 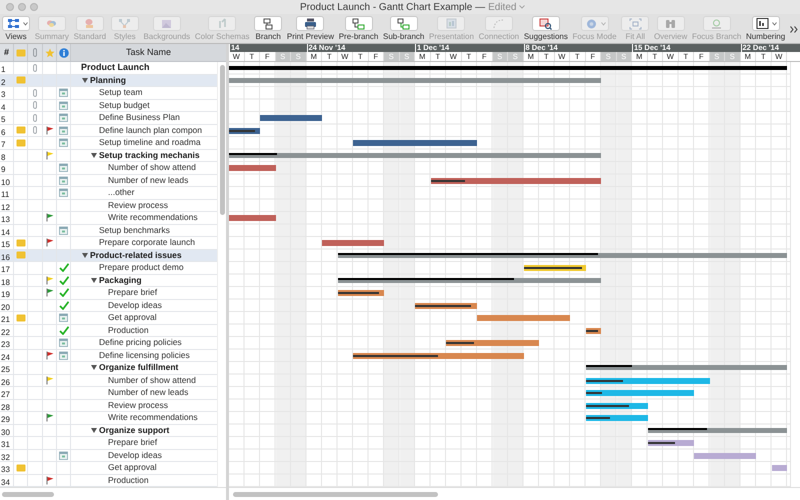 I want to click on table-row: 34 Production, so click(x=108, y=480).